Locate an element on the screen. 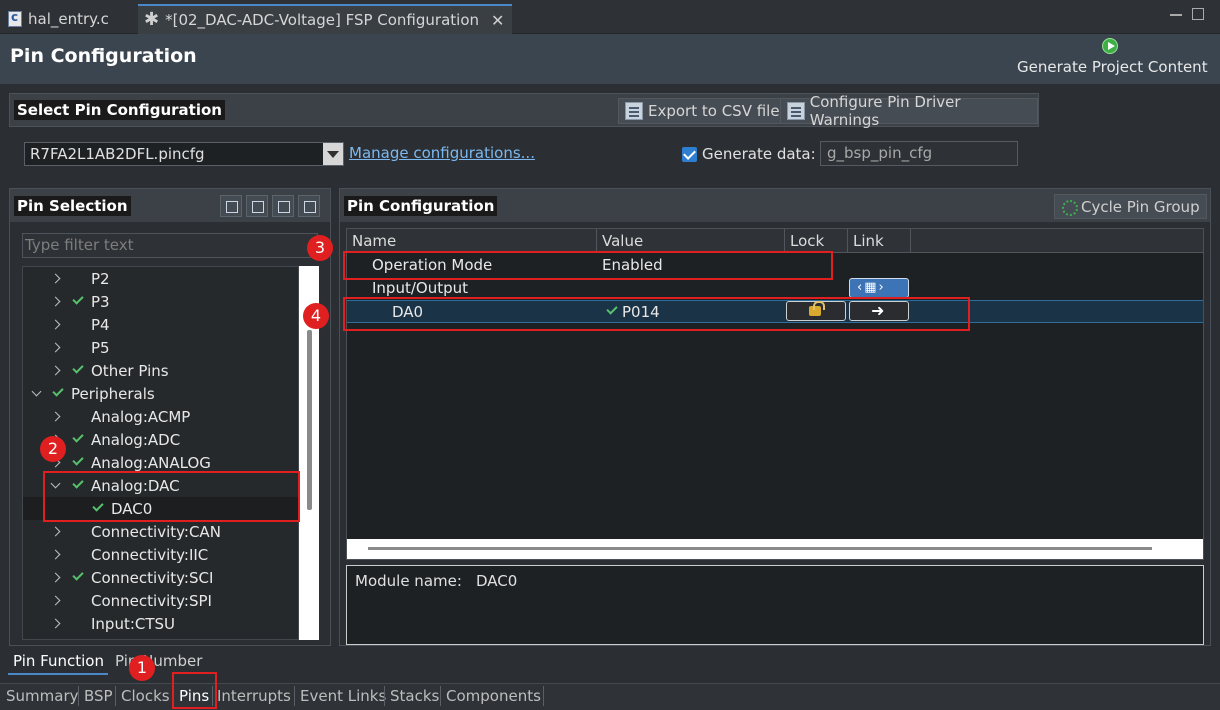 The width and height of the screenshot is (1220, 710). close-icon: ✕ is located at coordinates (497, 20).